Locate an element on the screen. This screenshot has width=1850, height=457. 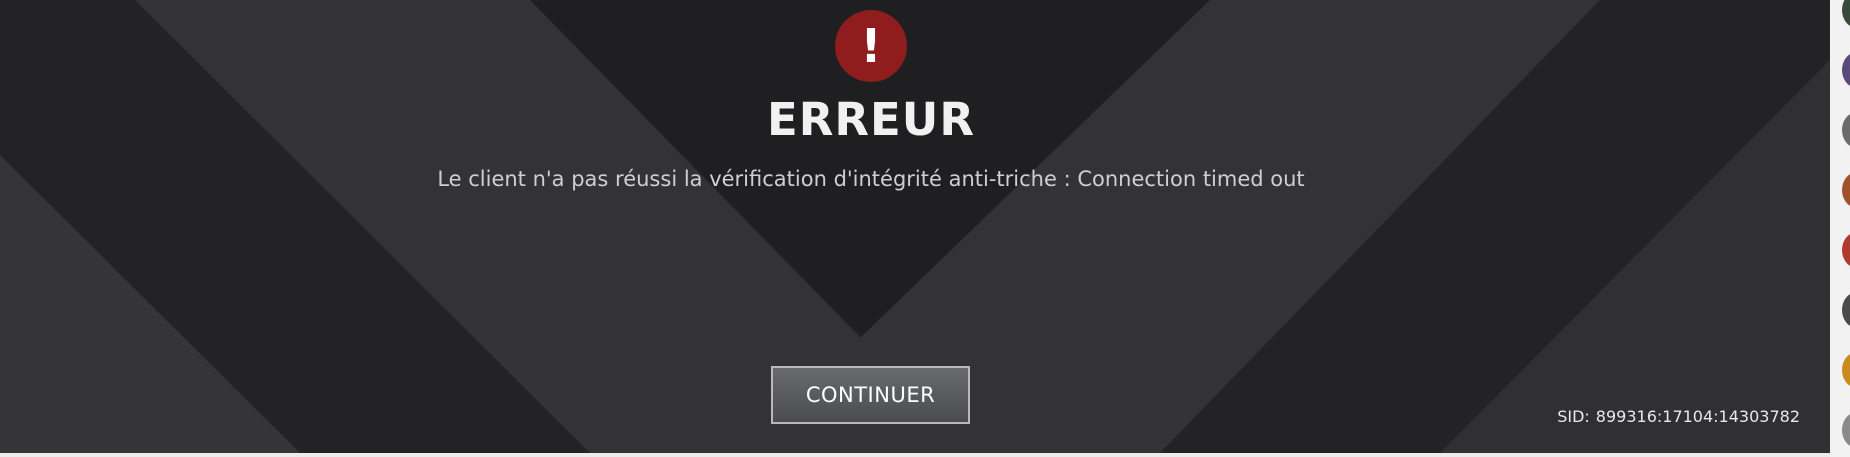
session-id: SID: 899316:17104:14303782 is located at coordinates (1678, 417).